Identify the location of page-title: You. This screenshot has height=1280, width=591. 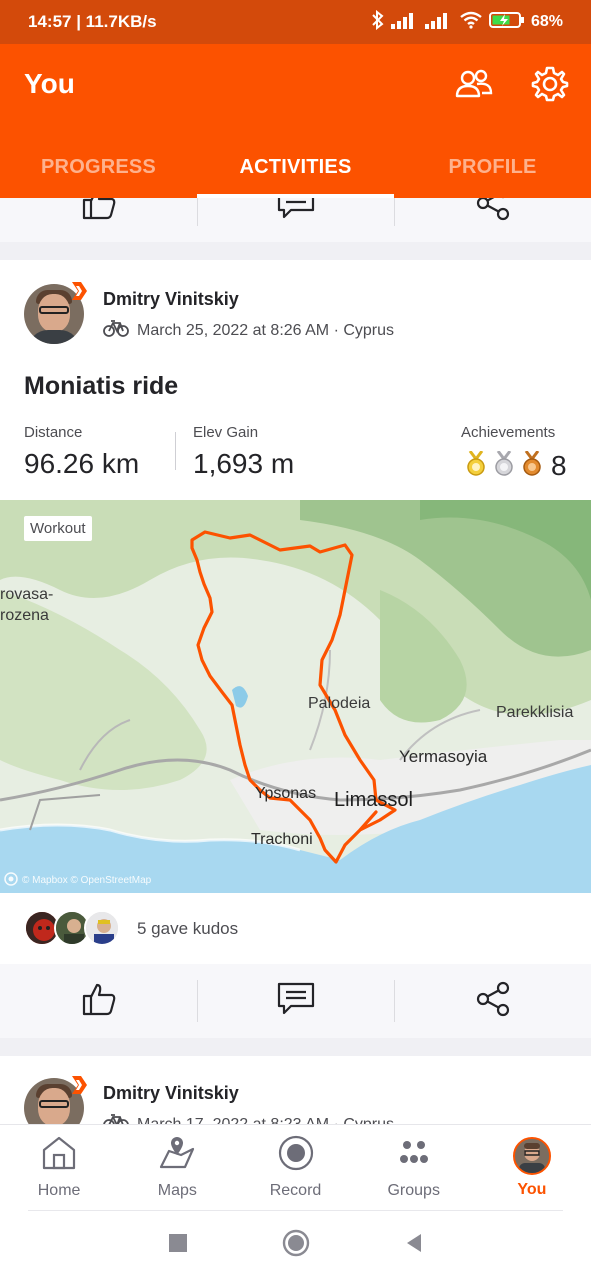
(49, 83).